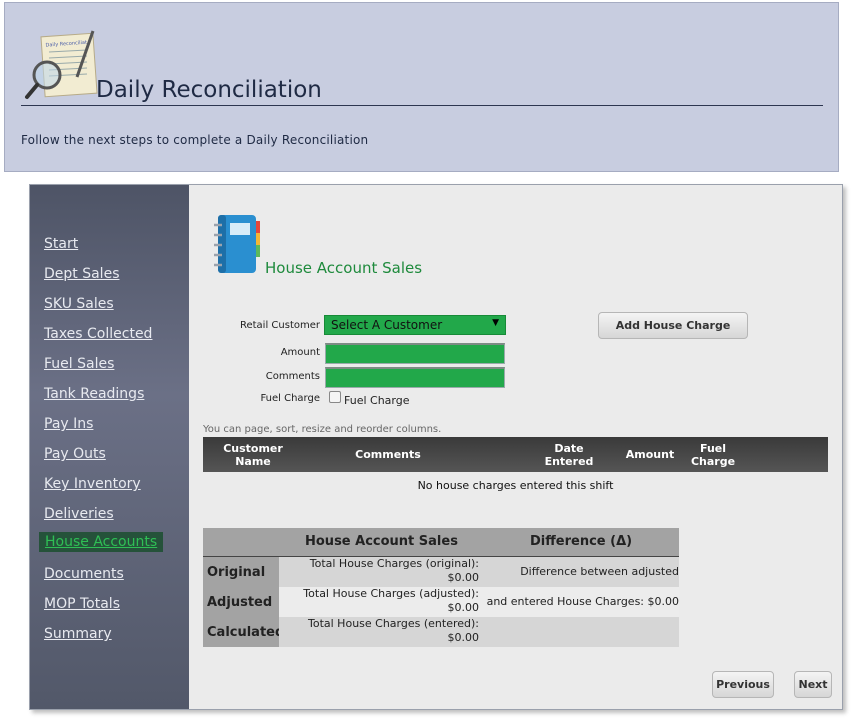 This screenshot has width=860, height=724. Describe the element at coordinates (415, 353) in the screenshot. I see `amount-field` at that location.